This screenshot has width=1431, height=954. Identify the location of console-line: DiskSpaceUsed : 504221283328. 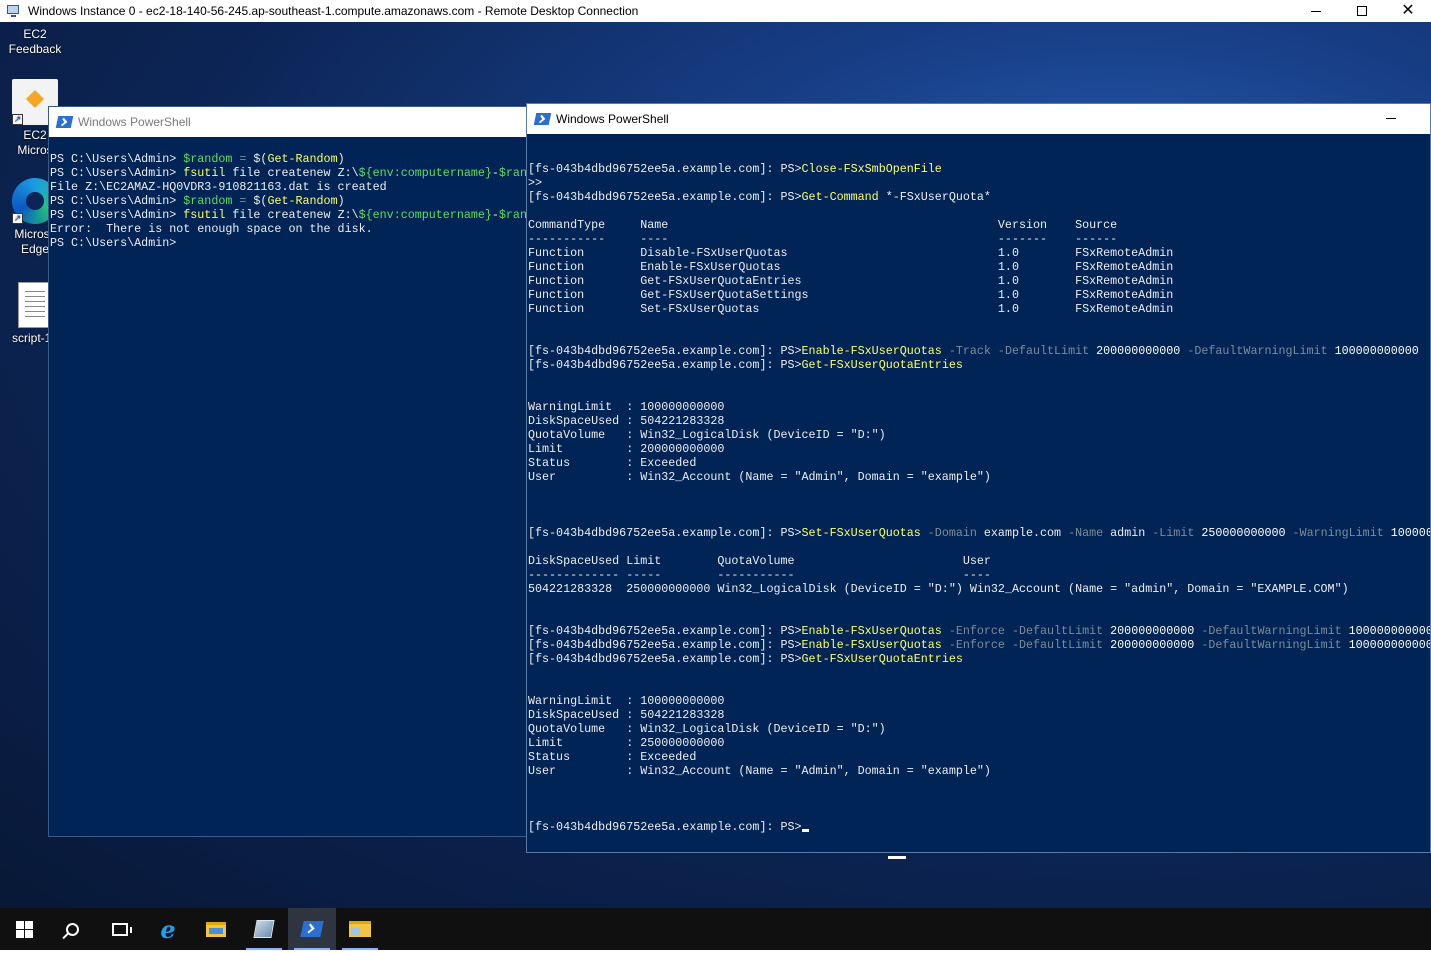
(979, 421).